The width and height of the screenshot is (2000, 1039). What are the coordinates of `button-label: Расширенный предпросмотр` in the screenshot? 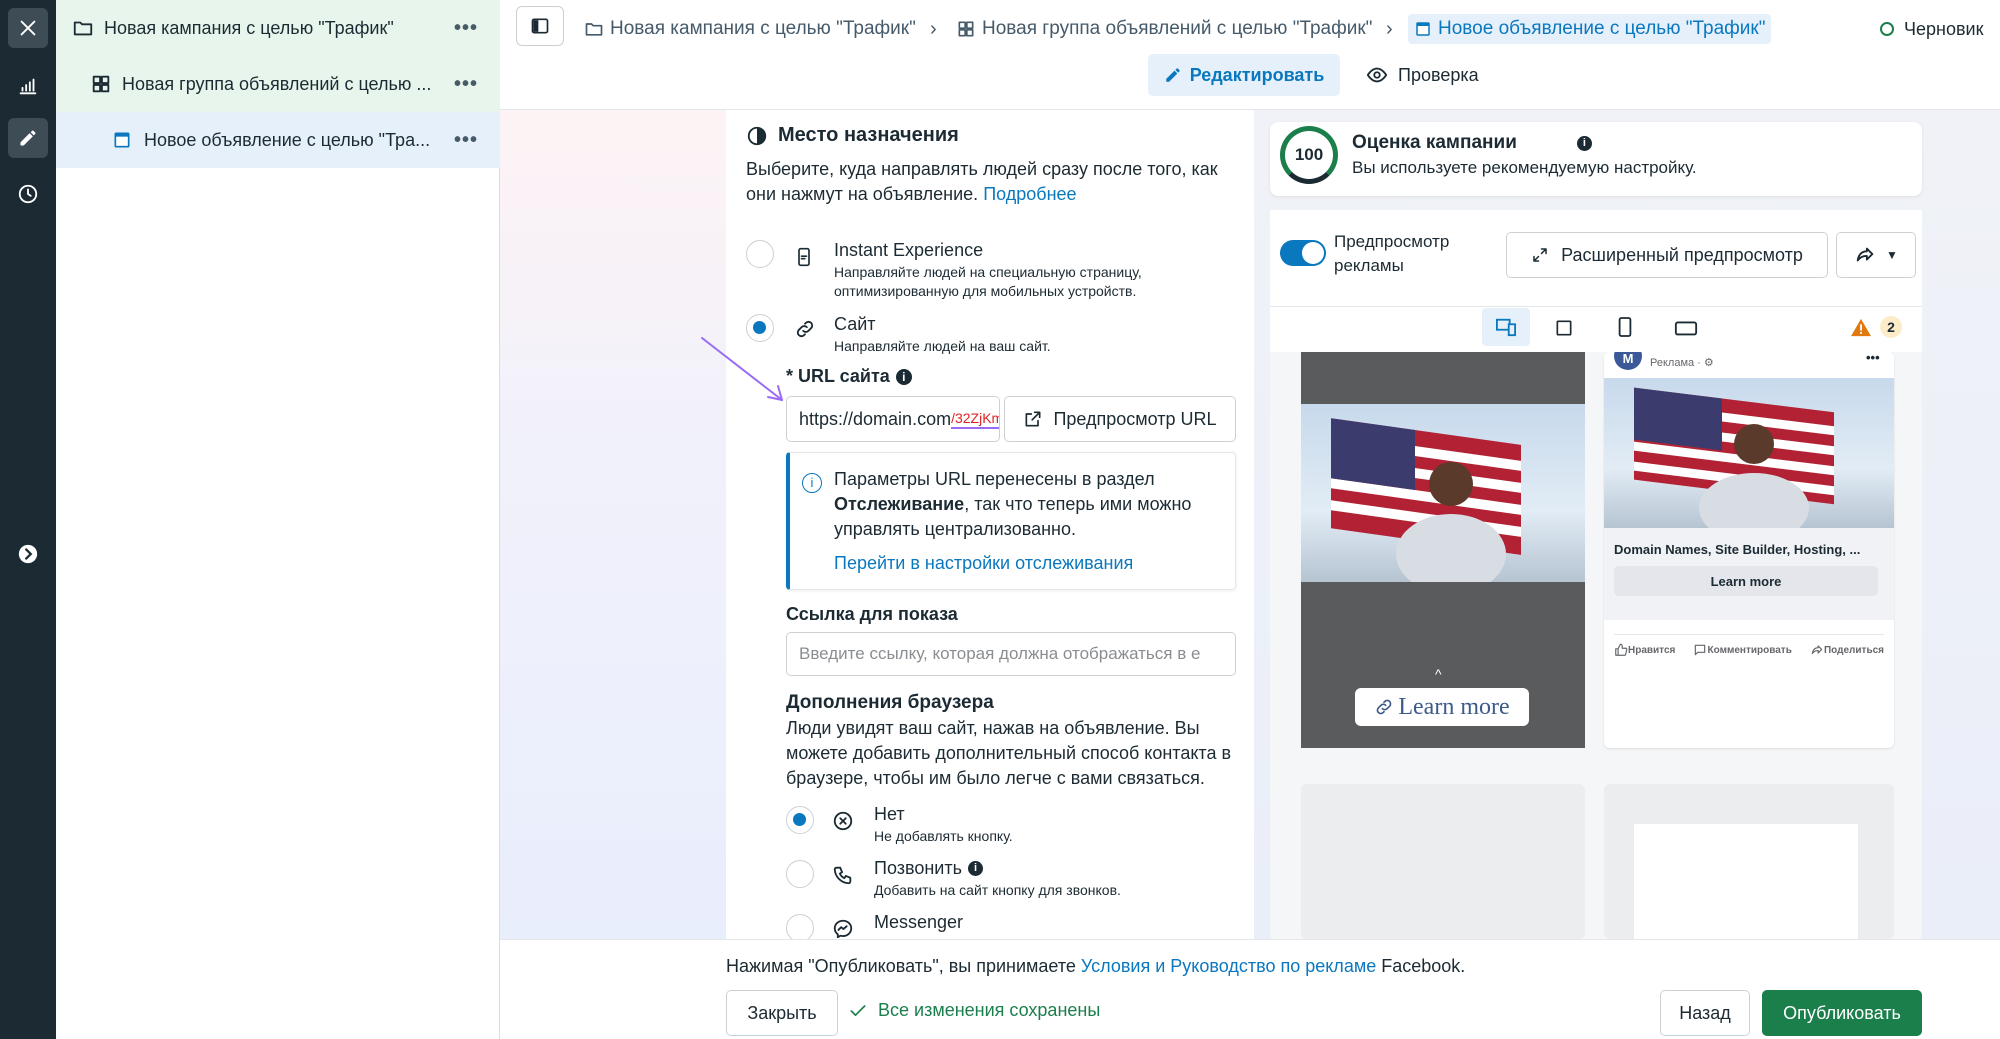 It's located at (1682, 254).